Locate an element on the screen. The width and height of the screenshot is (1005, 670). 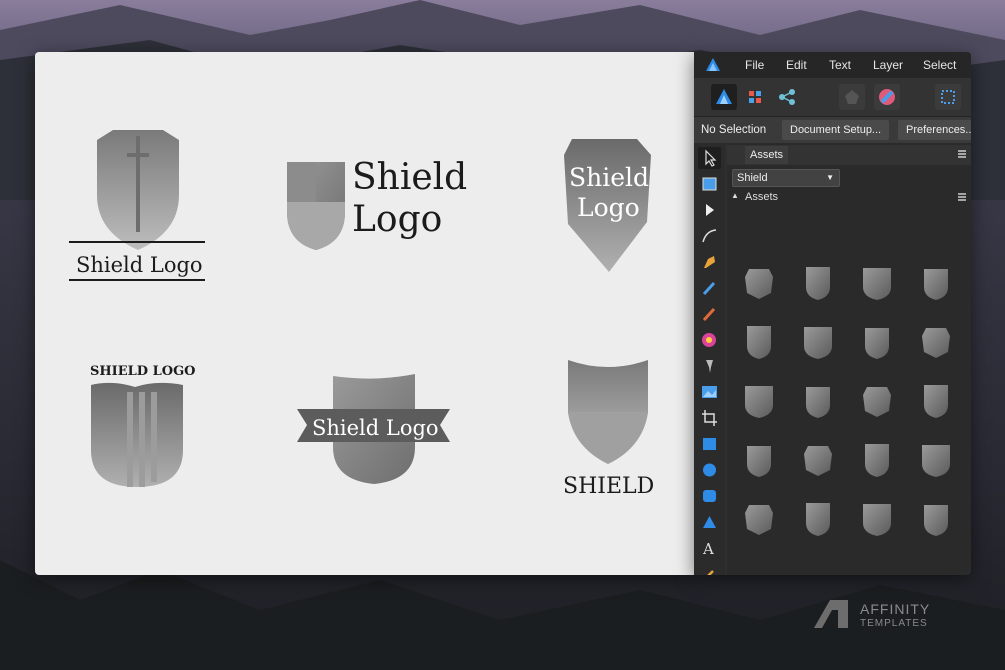
logo-5-text: Shield Logo is located at coordinates (375, 428).